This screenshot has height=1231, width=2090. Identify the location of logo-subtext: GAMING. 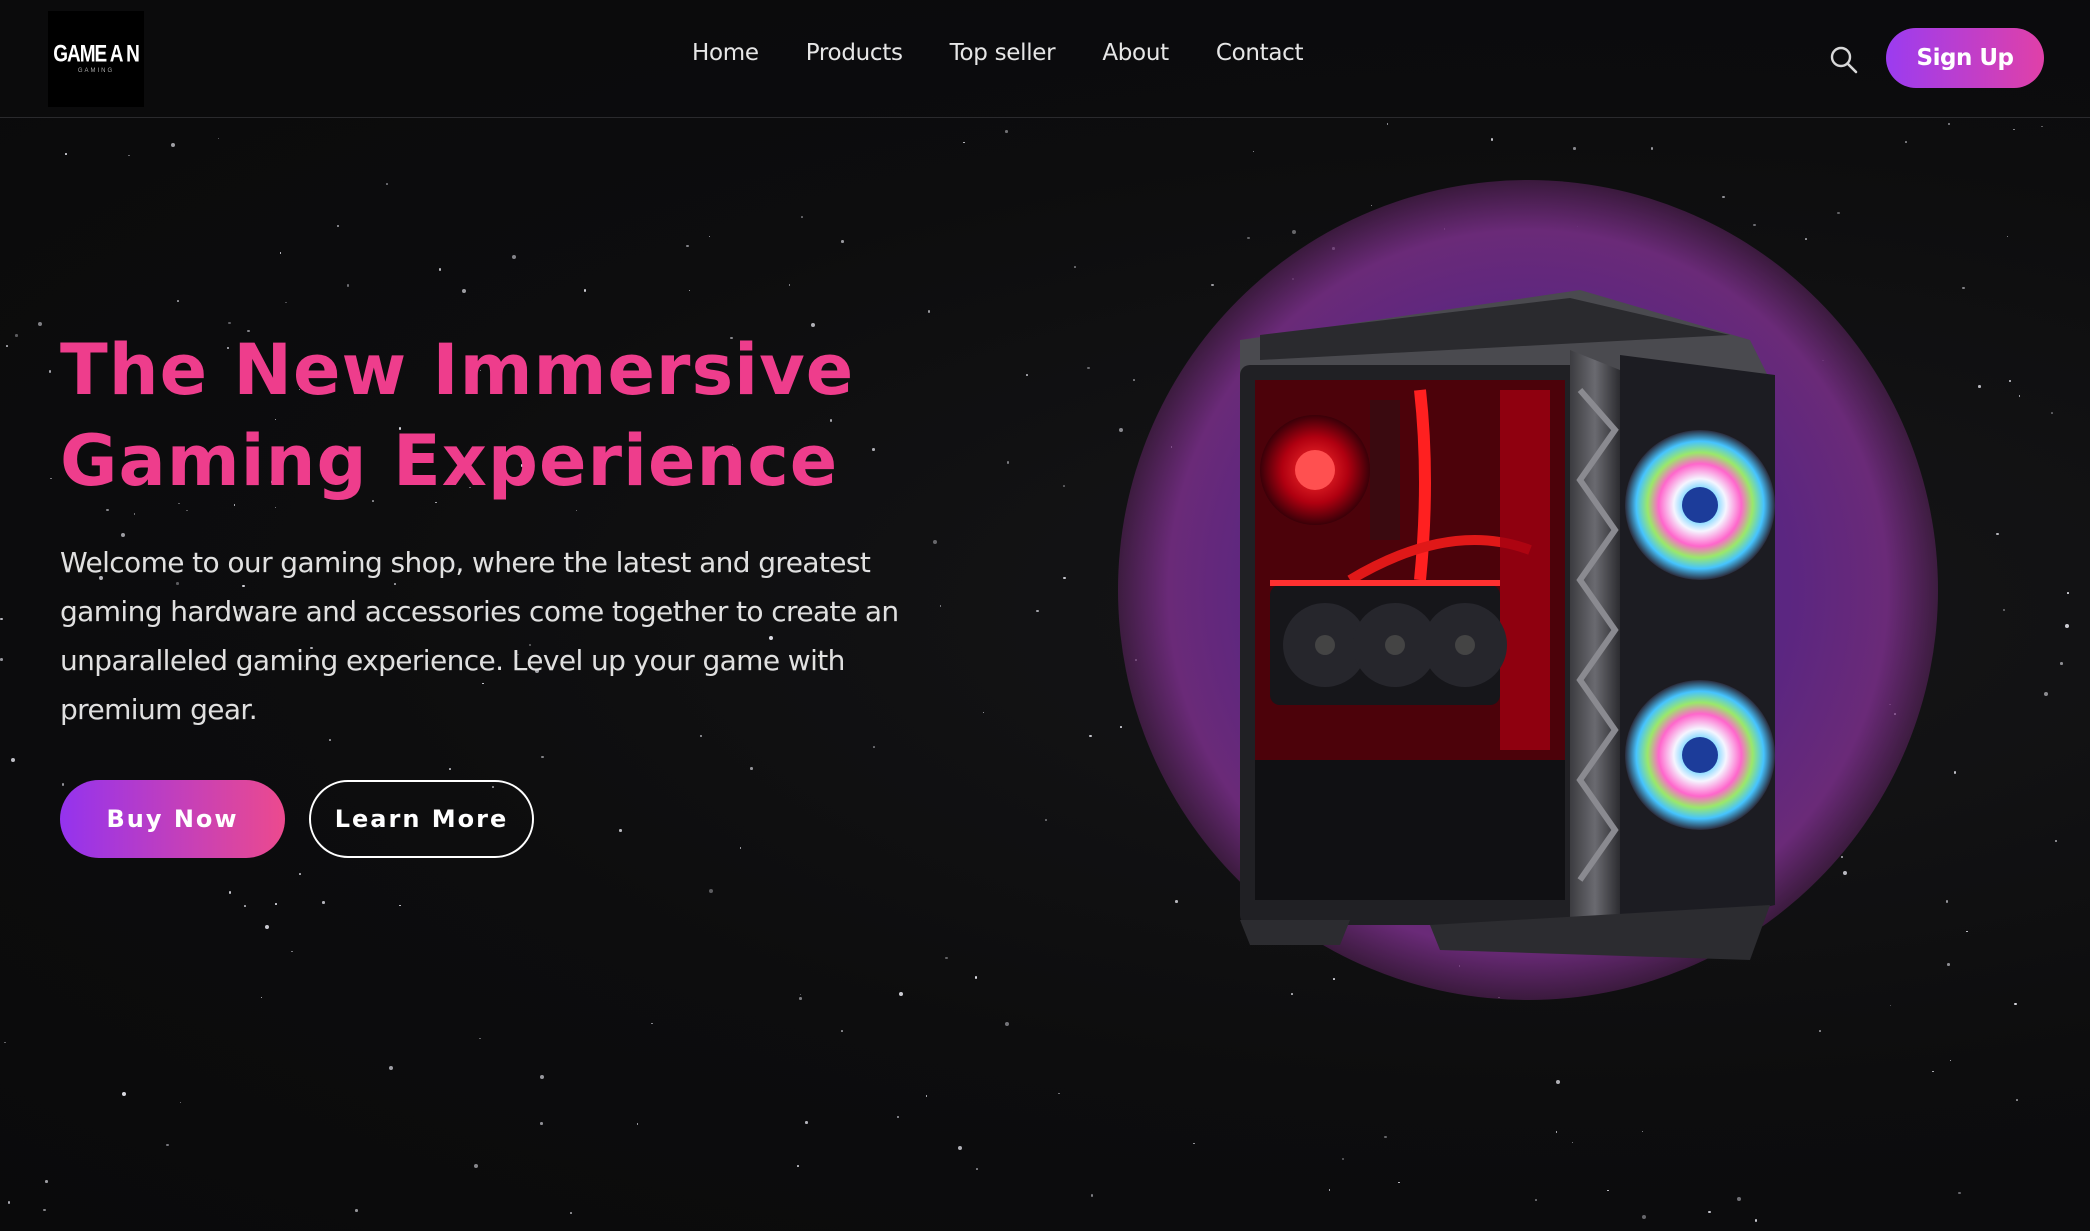
(96, 71).